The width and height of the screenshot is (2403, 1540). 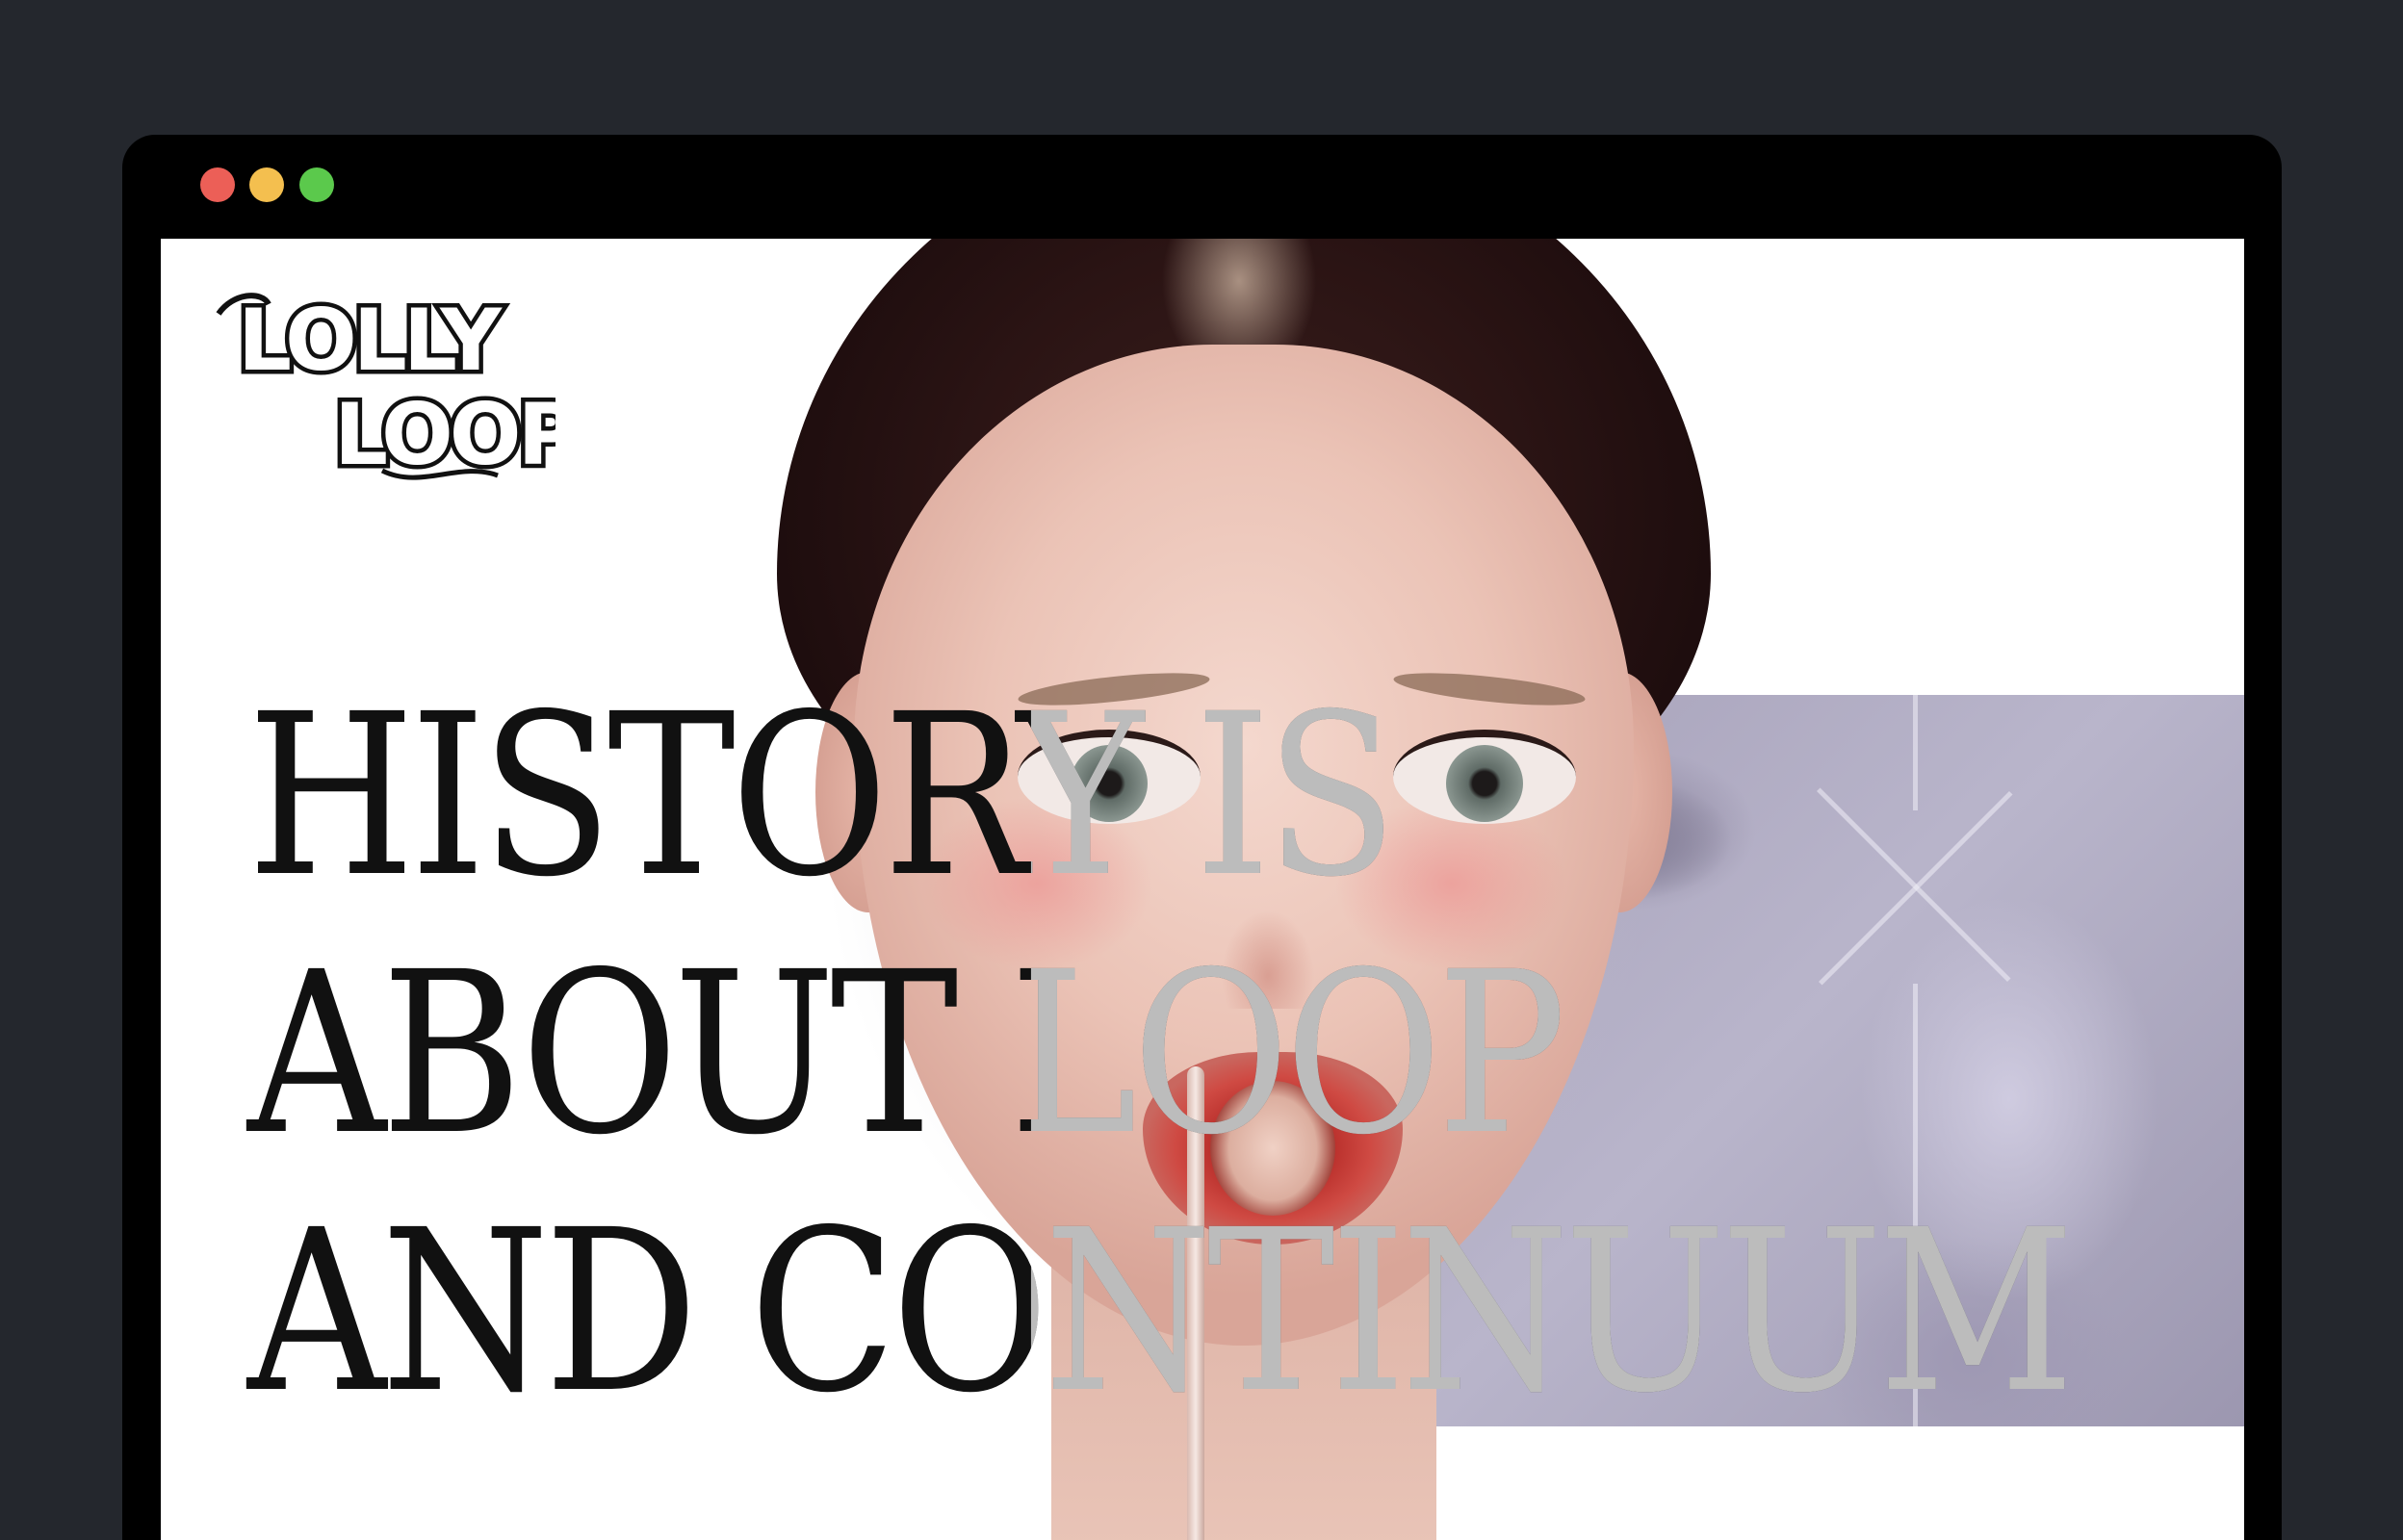 I want to click on maximize-window-button, so click(x=316, y=184).